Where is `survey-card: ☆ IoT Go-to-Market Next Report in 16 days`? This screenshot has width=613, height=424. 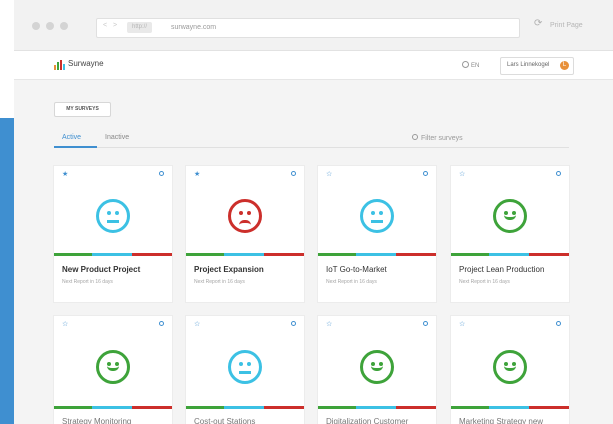
survey-card: ☆ IoT Go-to-Market Next Report in 16 days is located at coordinates (377, 234).